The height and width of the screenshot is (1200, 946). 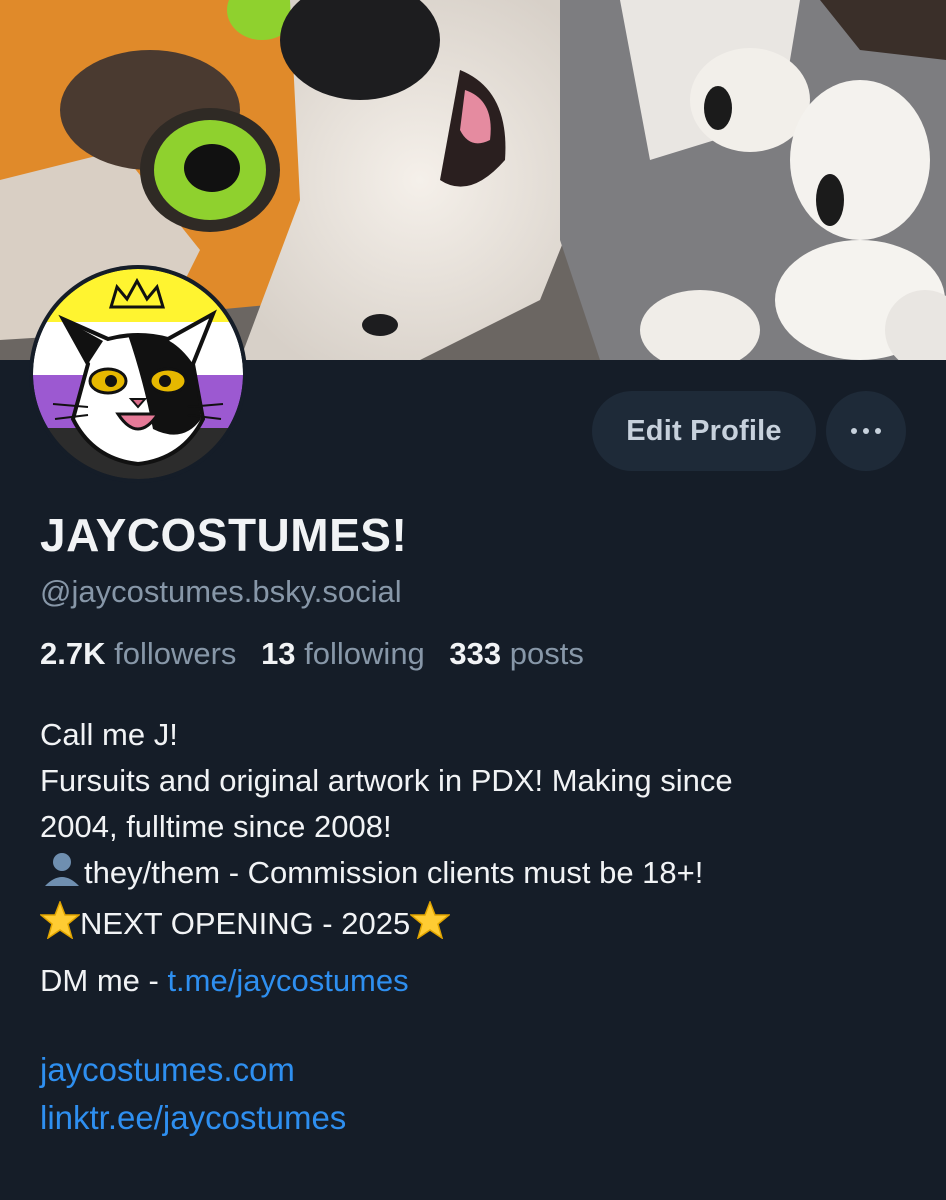 What do you see at coordinates (62, 875) in the screenshot?
I see `person-silhouette-icon` at bounding box center [62, 875].